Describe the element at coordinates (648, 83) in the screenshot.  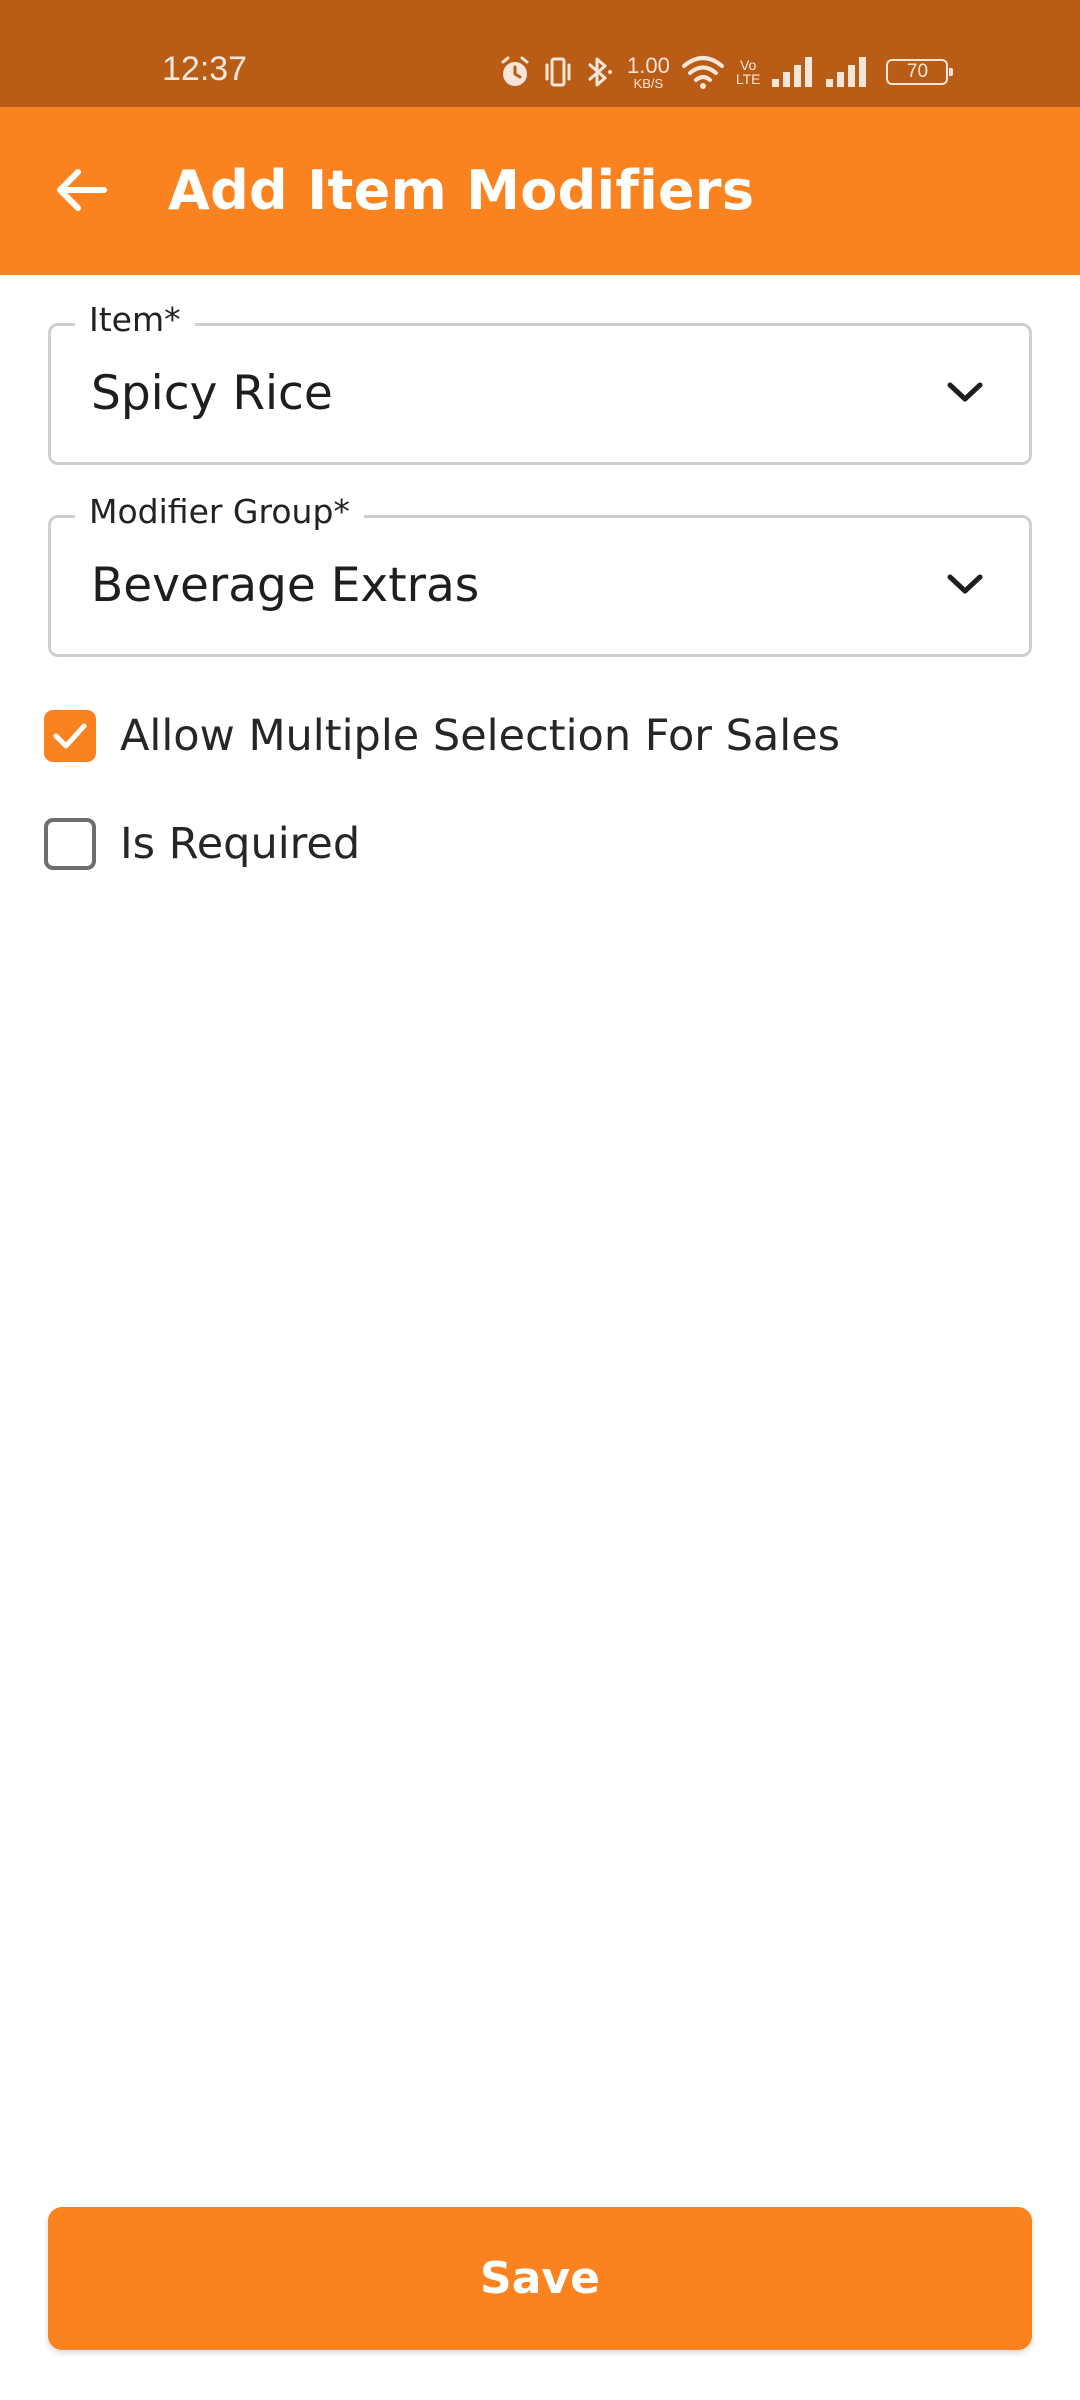
I see `network-speed-unit: KB/S` at that location.